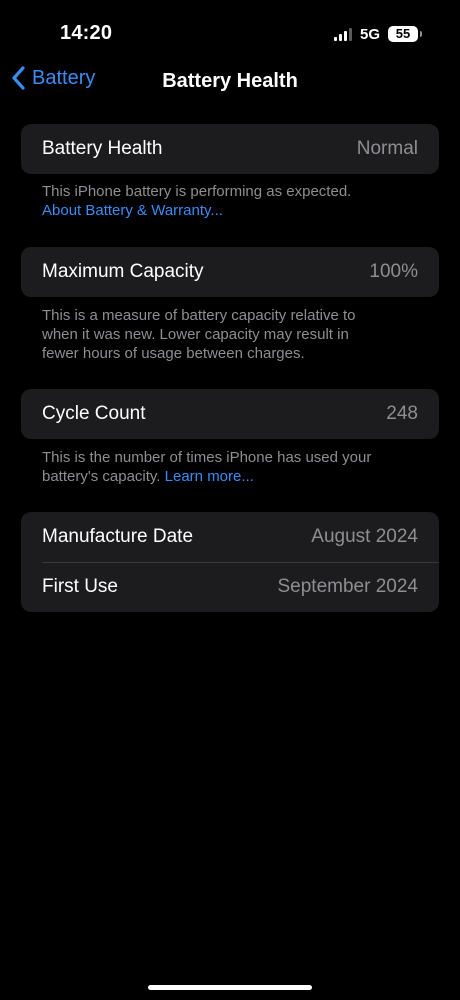  What do you see at coordinates (80, 586) in the screenshot?
I see `first-use-label: First Use` at bounding box center [80, 586].